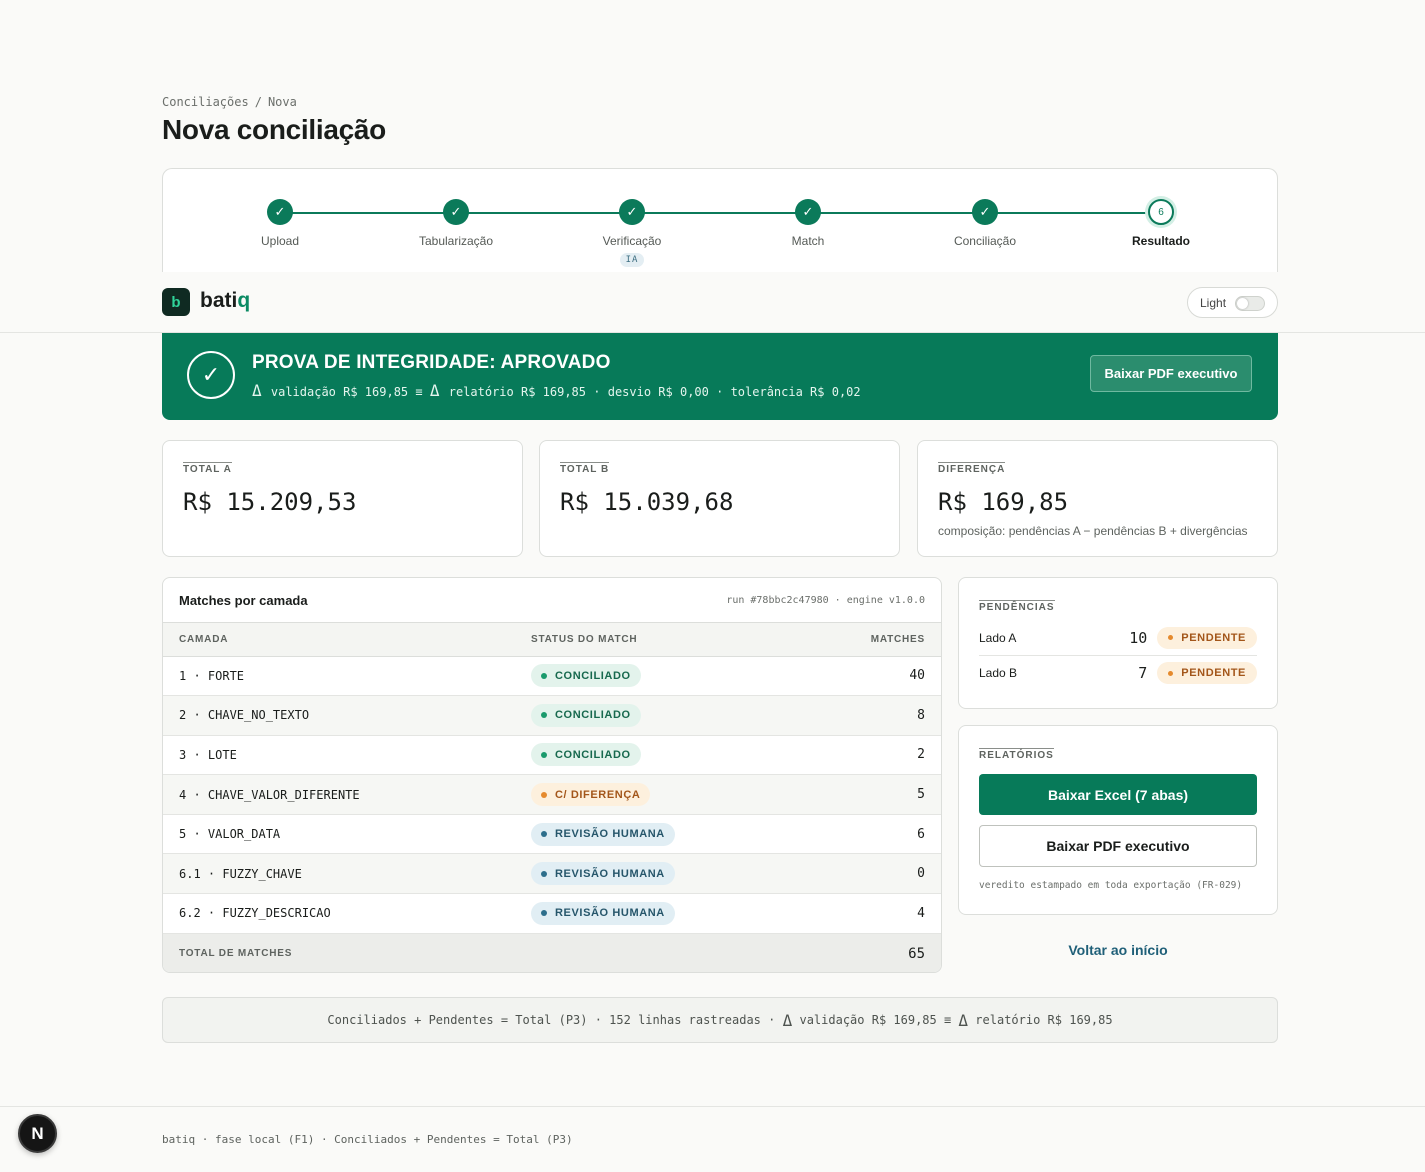  Describe the element at coordinates (552, 794) in the screenshot. I see `table-row: 4 · CHAVE_VALOR_DIFERENTE C/ DIFERENÇA 5` at that location.